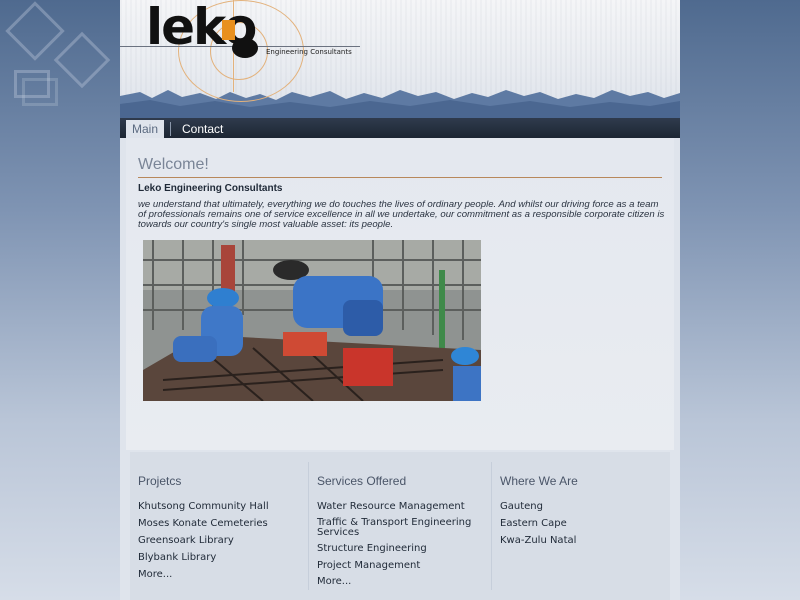 This screenshot has width=800, height=600. Describe the element at coordinates (203, 506) in the screenshot. I see `project-link-khutsong: Khutsong Community Hall` at that location.